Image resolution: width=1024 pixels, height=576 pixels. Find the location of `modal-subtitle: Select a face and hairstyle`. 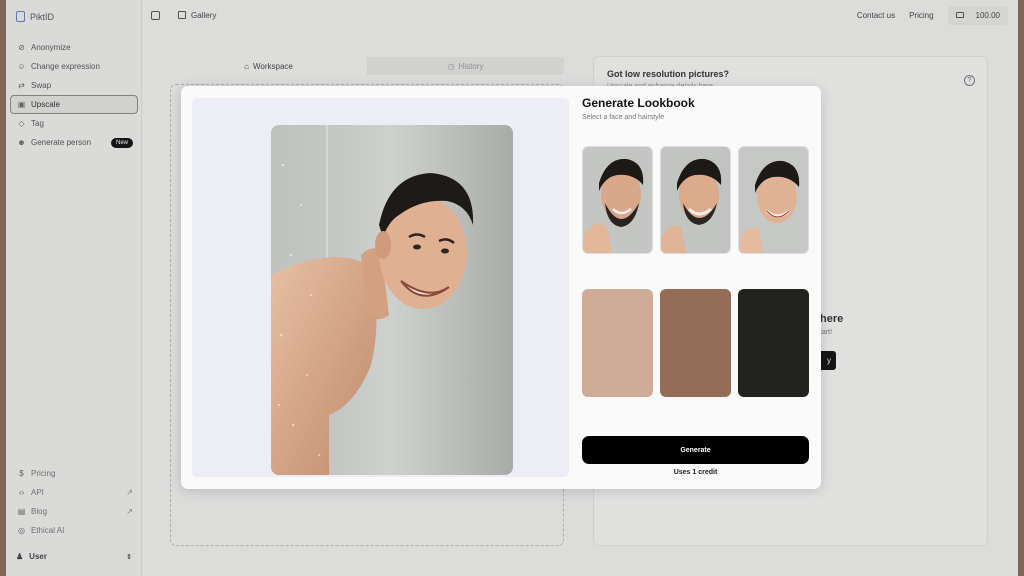

modal-subtitle: Select a face and hairstyle is located at coordinates (623, 117).